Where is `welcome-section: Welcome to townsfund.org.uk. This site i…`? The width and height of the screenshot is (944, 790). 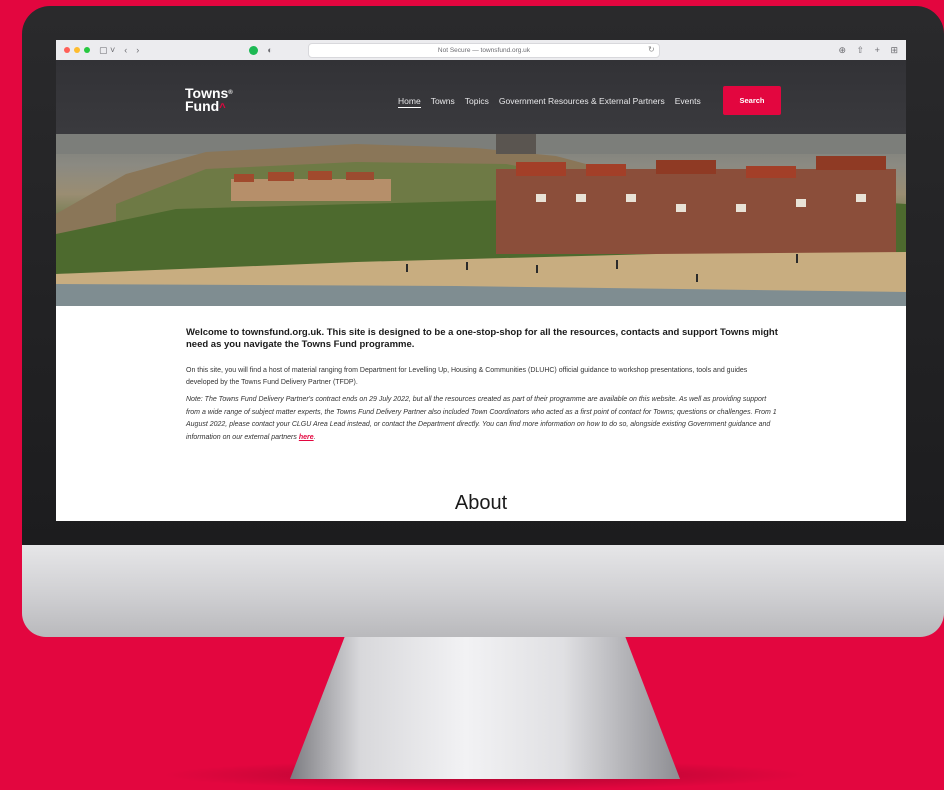
welcome-section: Welcome to townsfund.org.uk. This site i… is located at coordinates (483, 385).